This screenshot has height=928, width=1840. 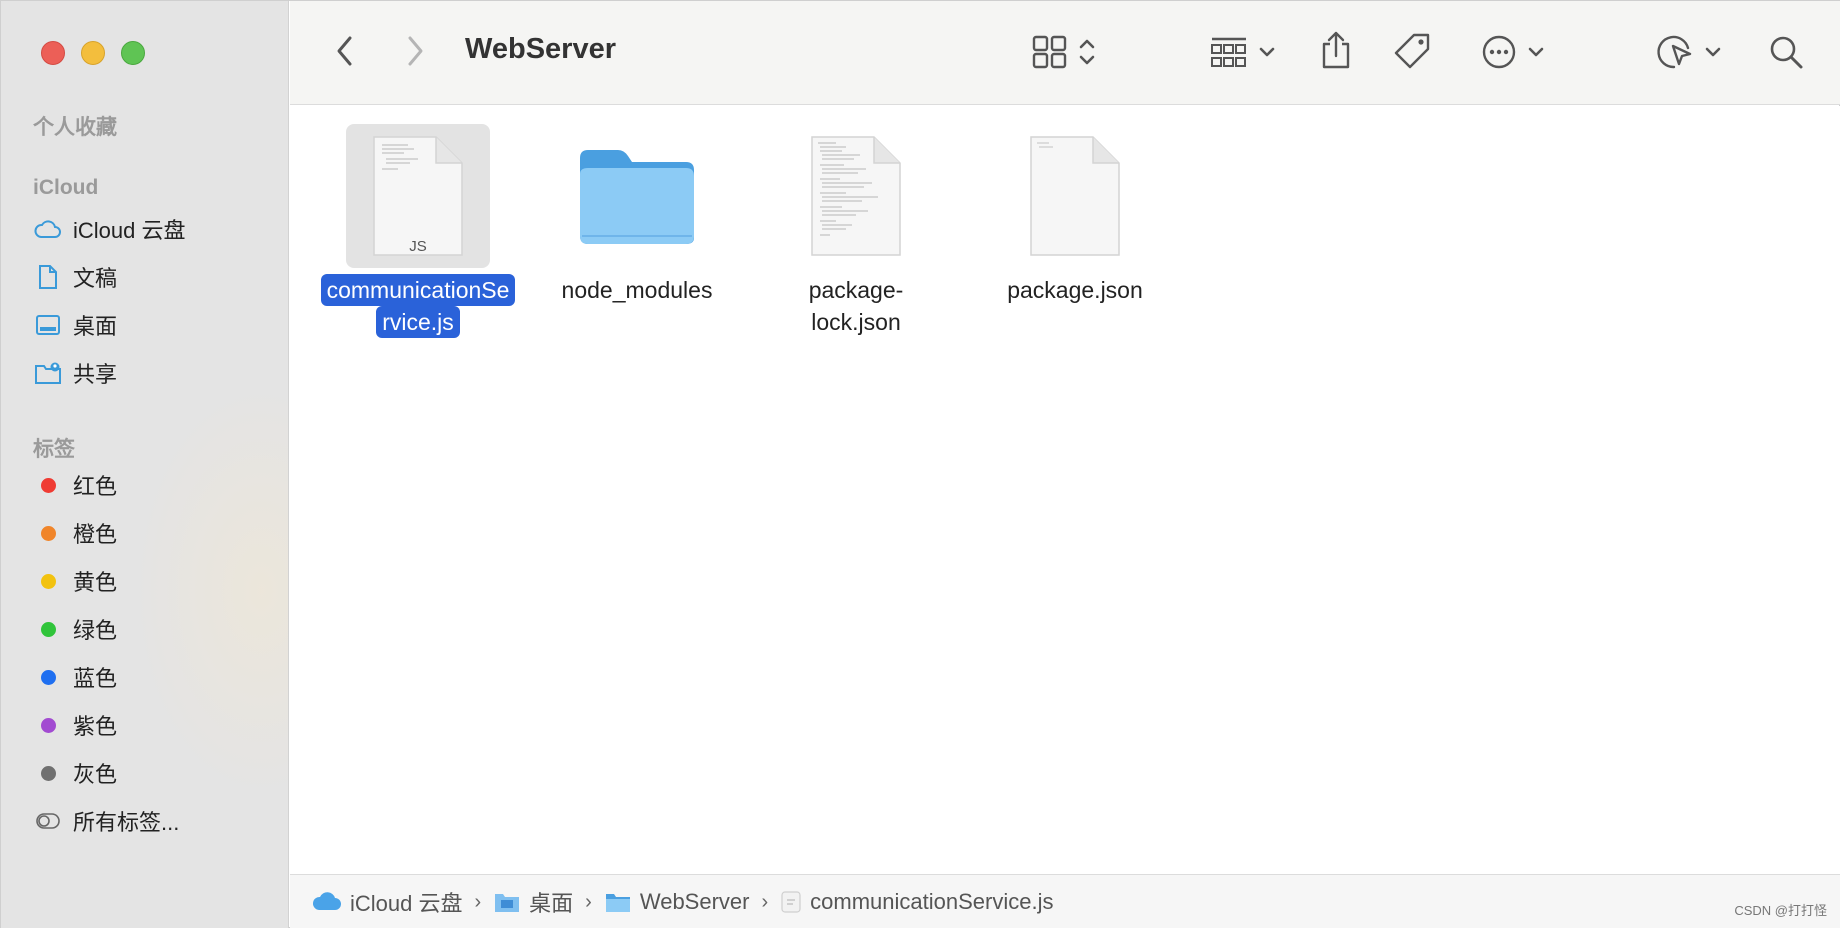 I want to click on favorites-heading: 个人收藏, so click(x=75, y=126).